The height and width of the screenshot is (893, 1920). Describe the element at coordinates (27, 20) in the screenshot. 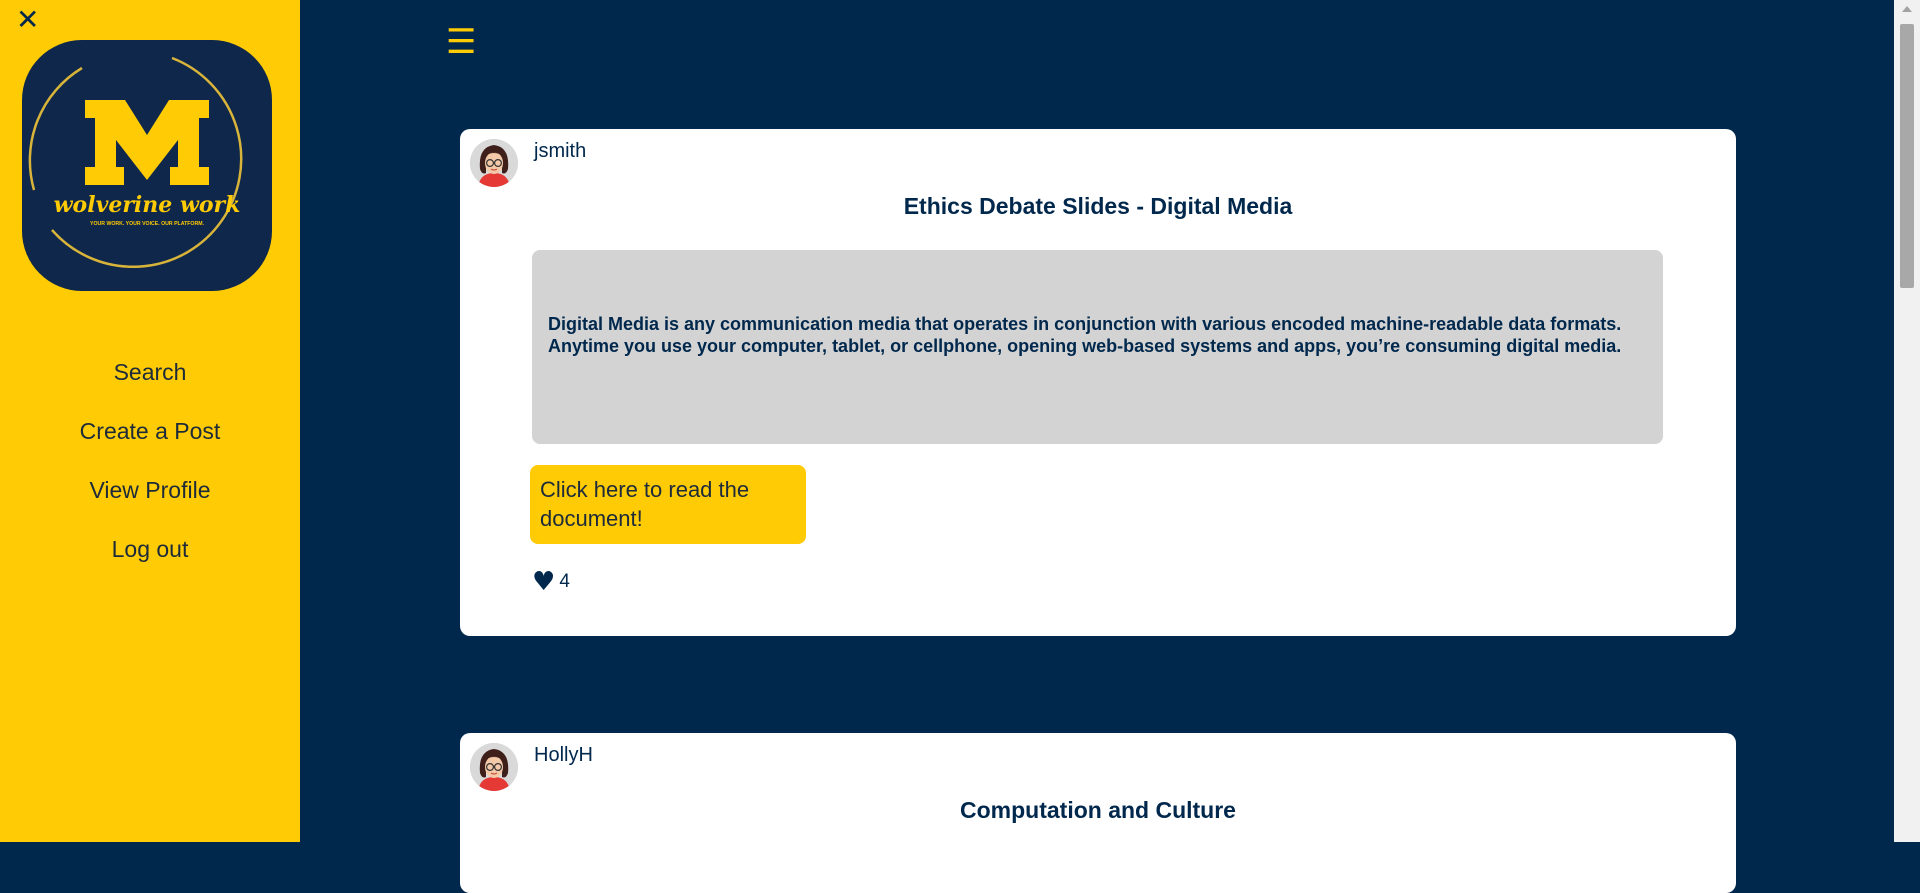

I see `close-icon: ✕` at that location.